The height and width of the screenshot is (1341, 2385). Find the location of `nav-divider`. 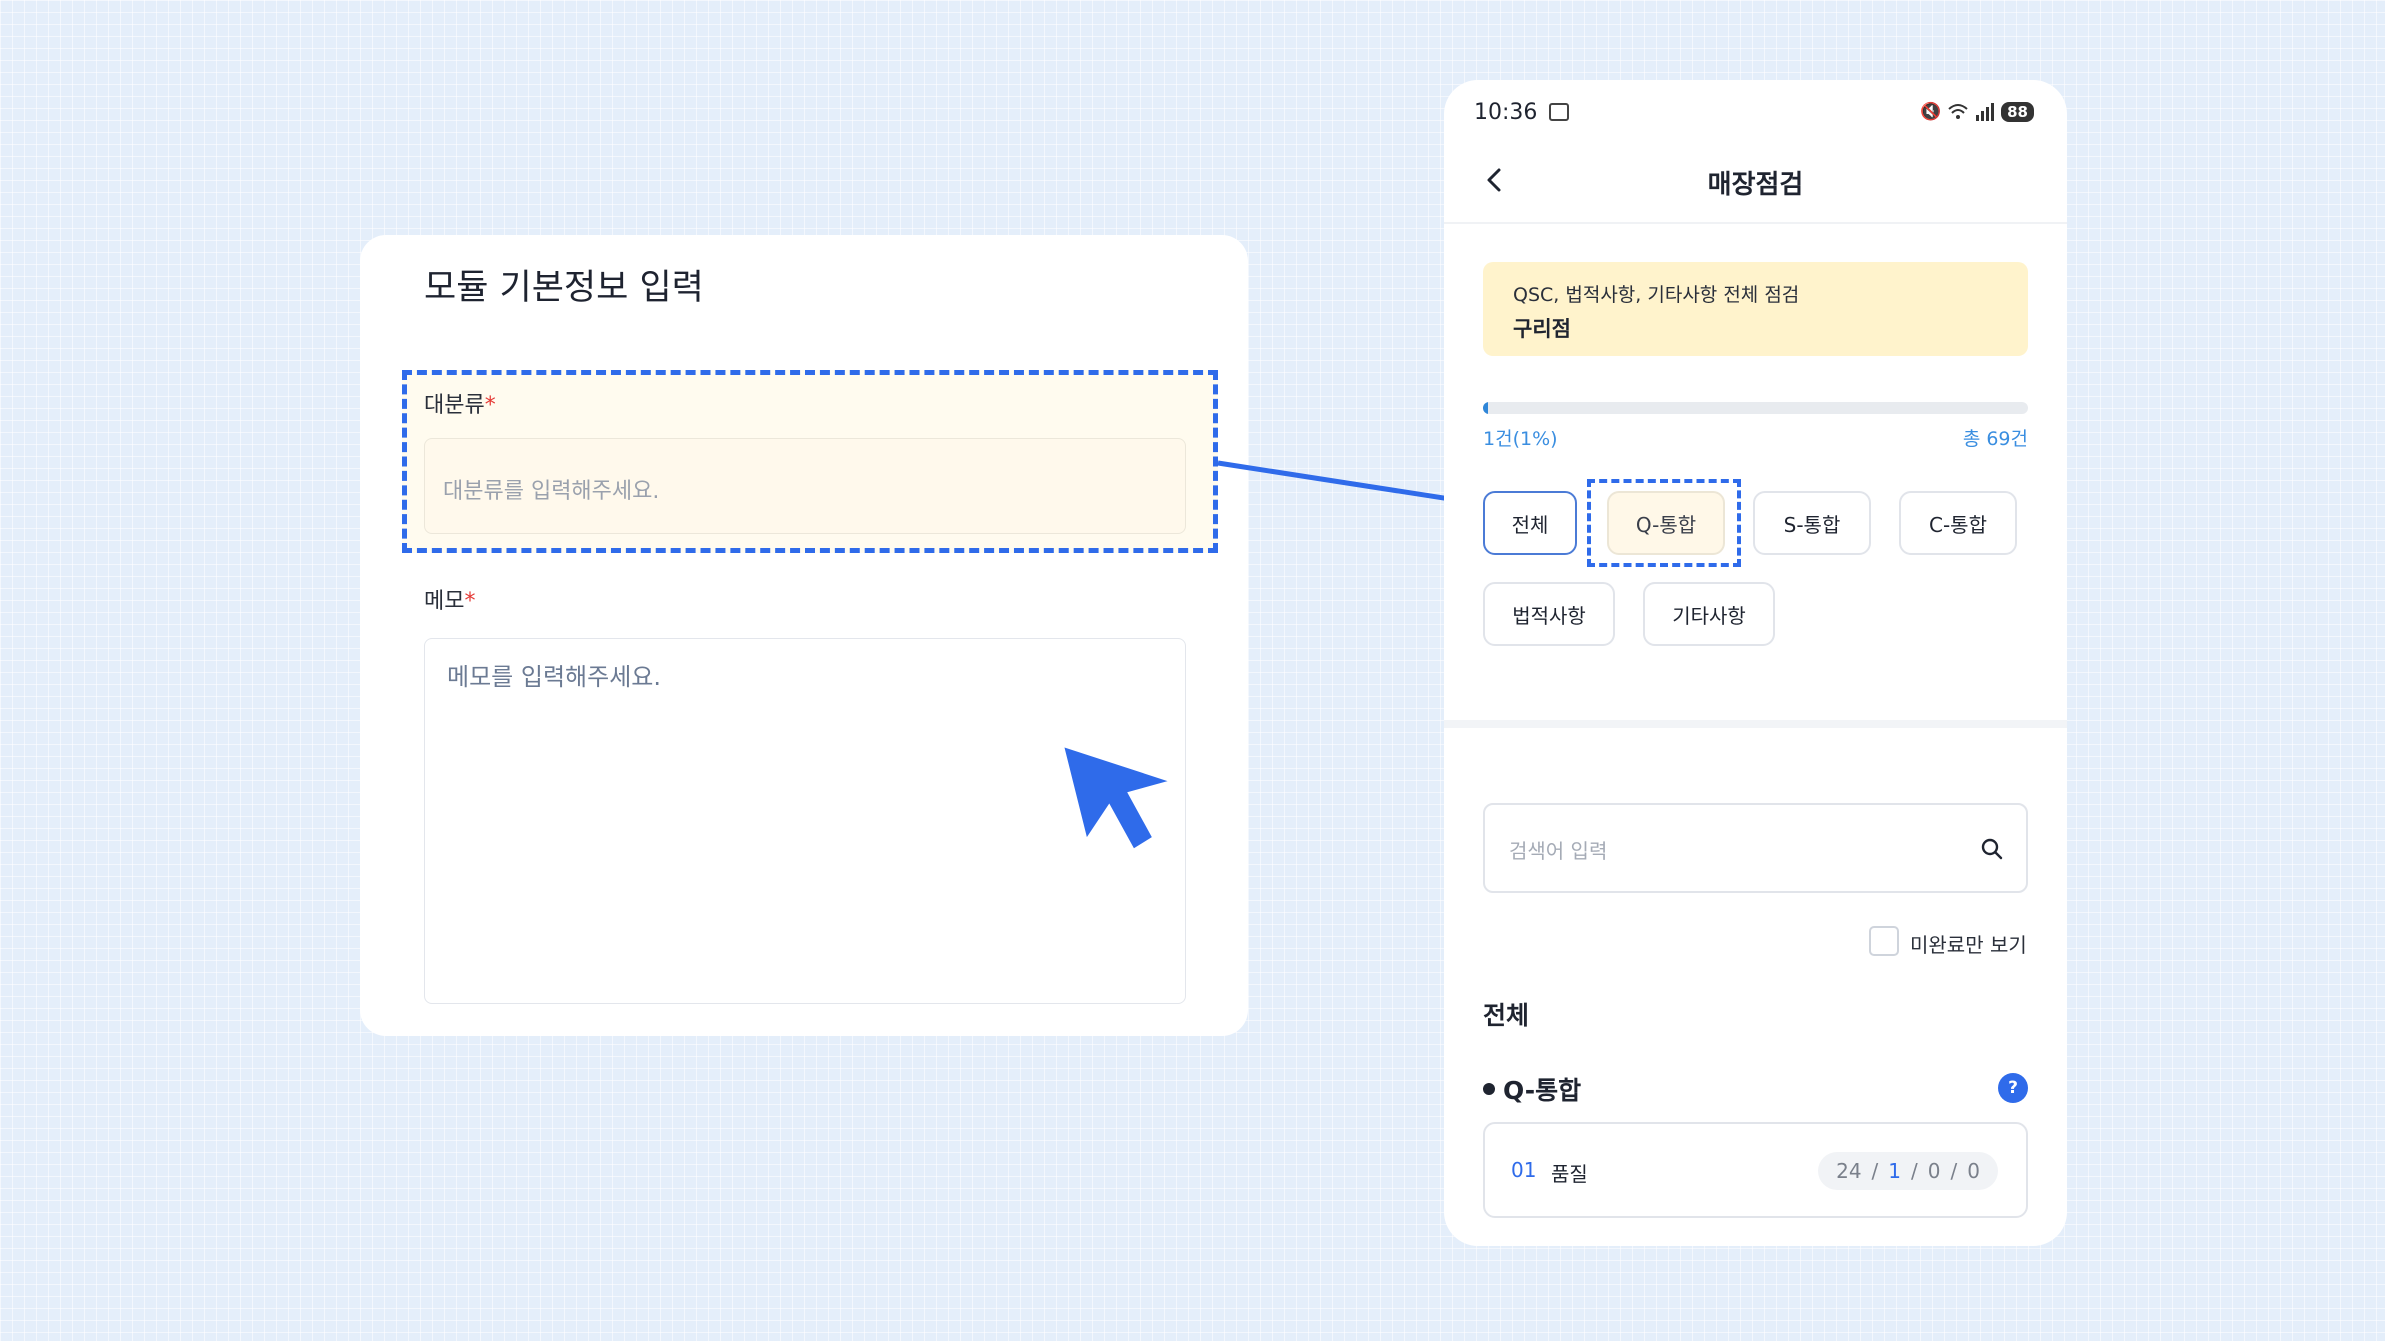

nav-divider is located at coordinates (1755, 223).